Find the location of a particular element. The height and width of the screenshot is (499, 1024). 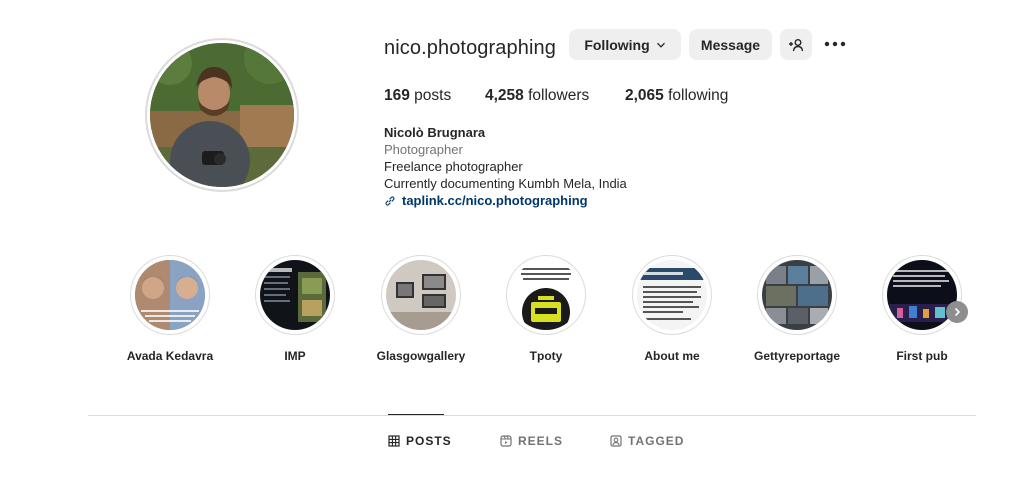

highlight-tpoty: Tpoty is located at coordinates (546, 309).